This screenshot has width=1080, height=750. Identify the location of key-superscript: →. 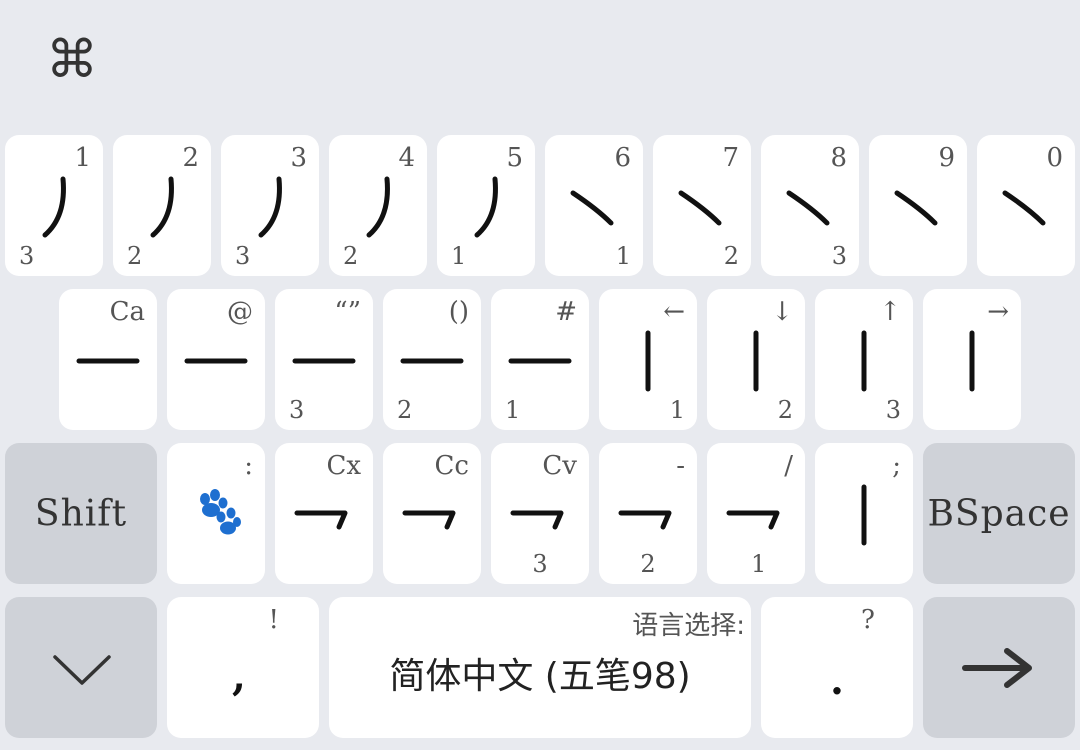
(998, 312).